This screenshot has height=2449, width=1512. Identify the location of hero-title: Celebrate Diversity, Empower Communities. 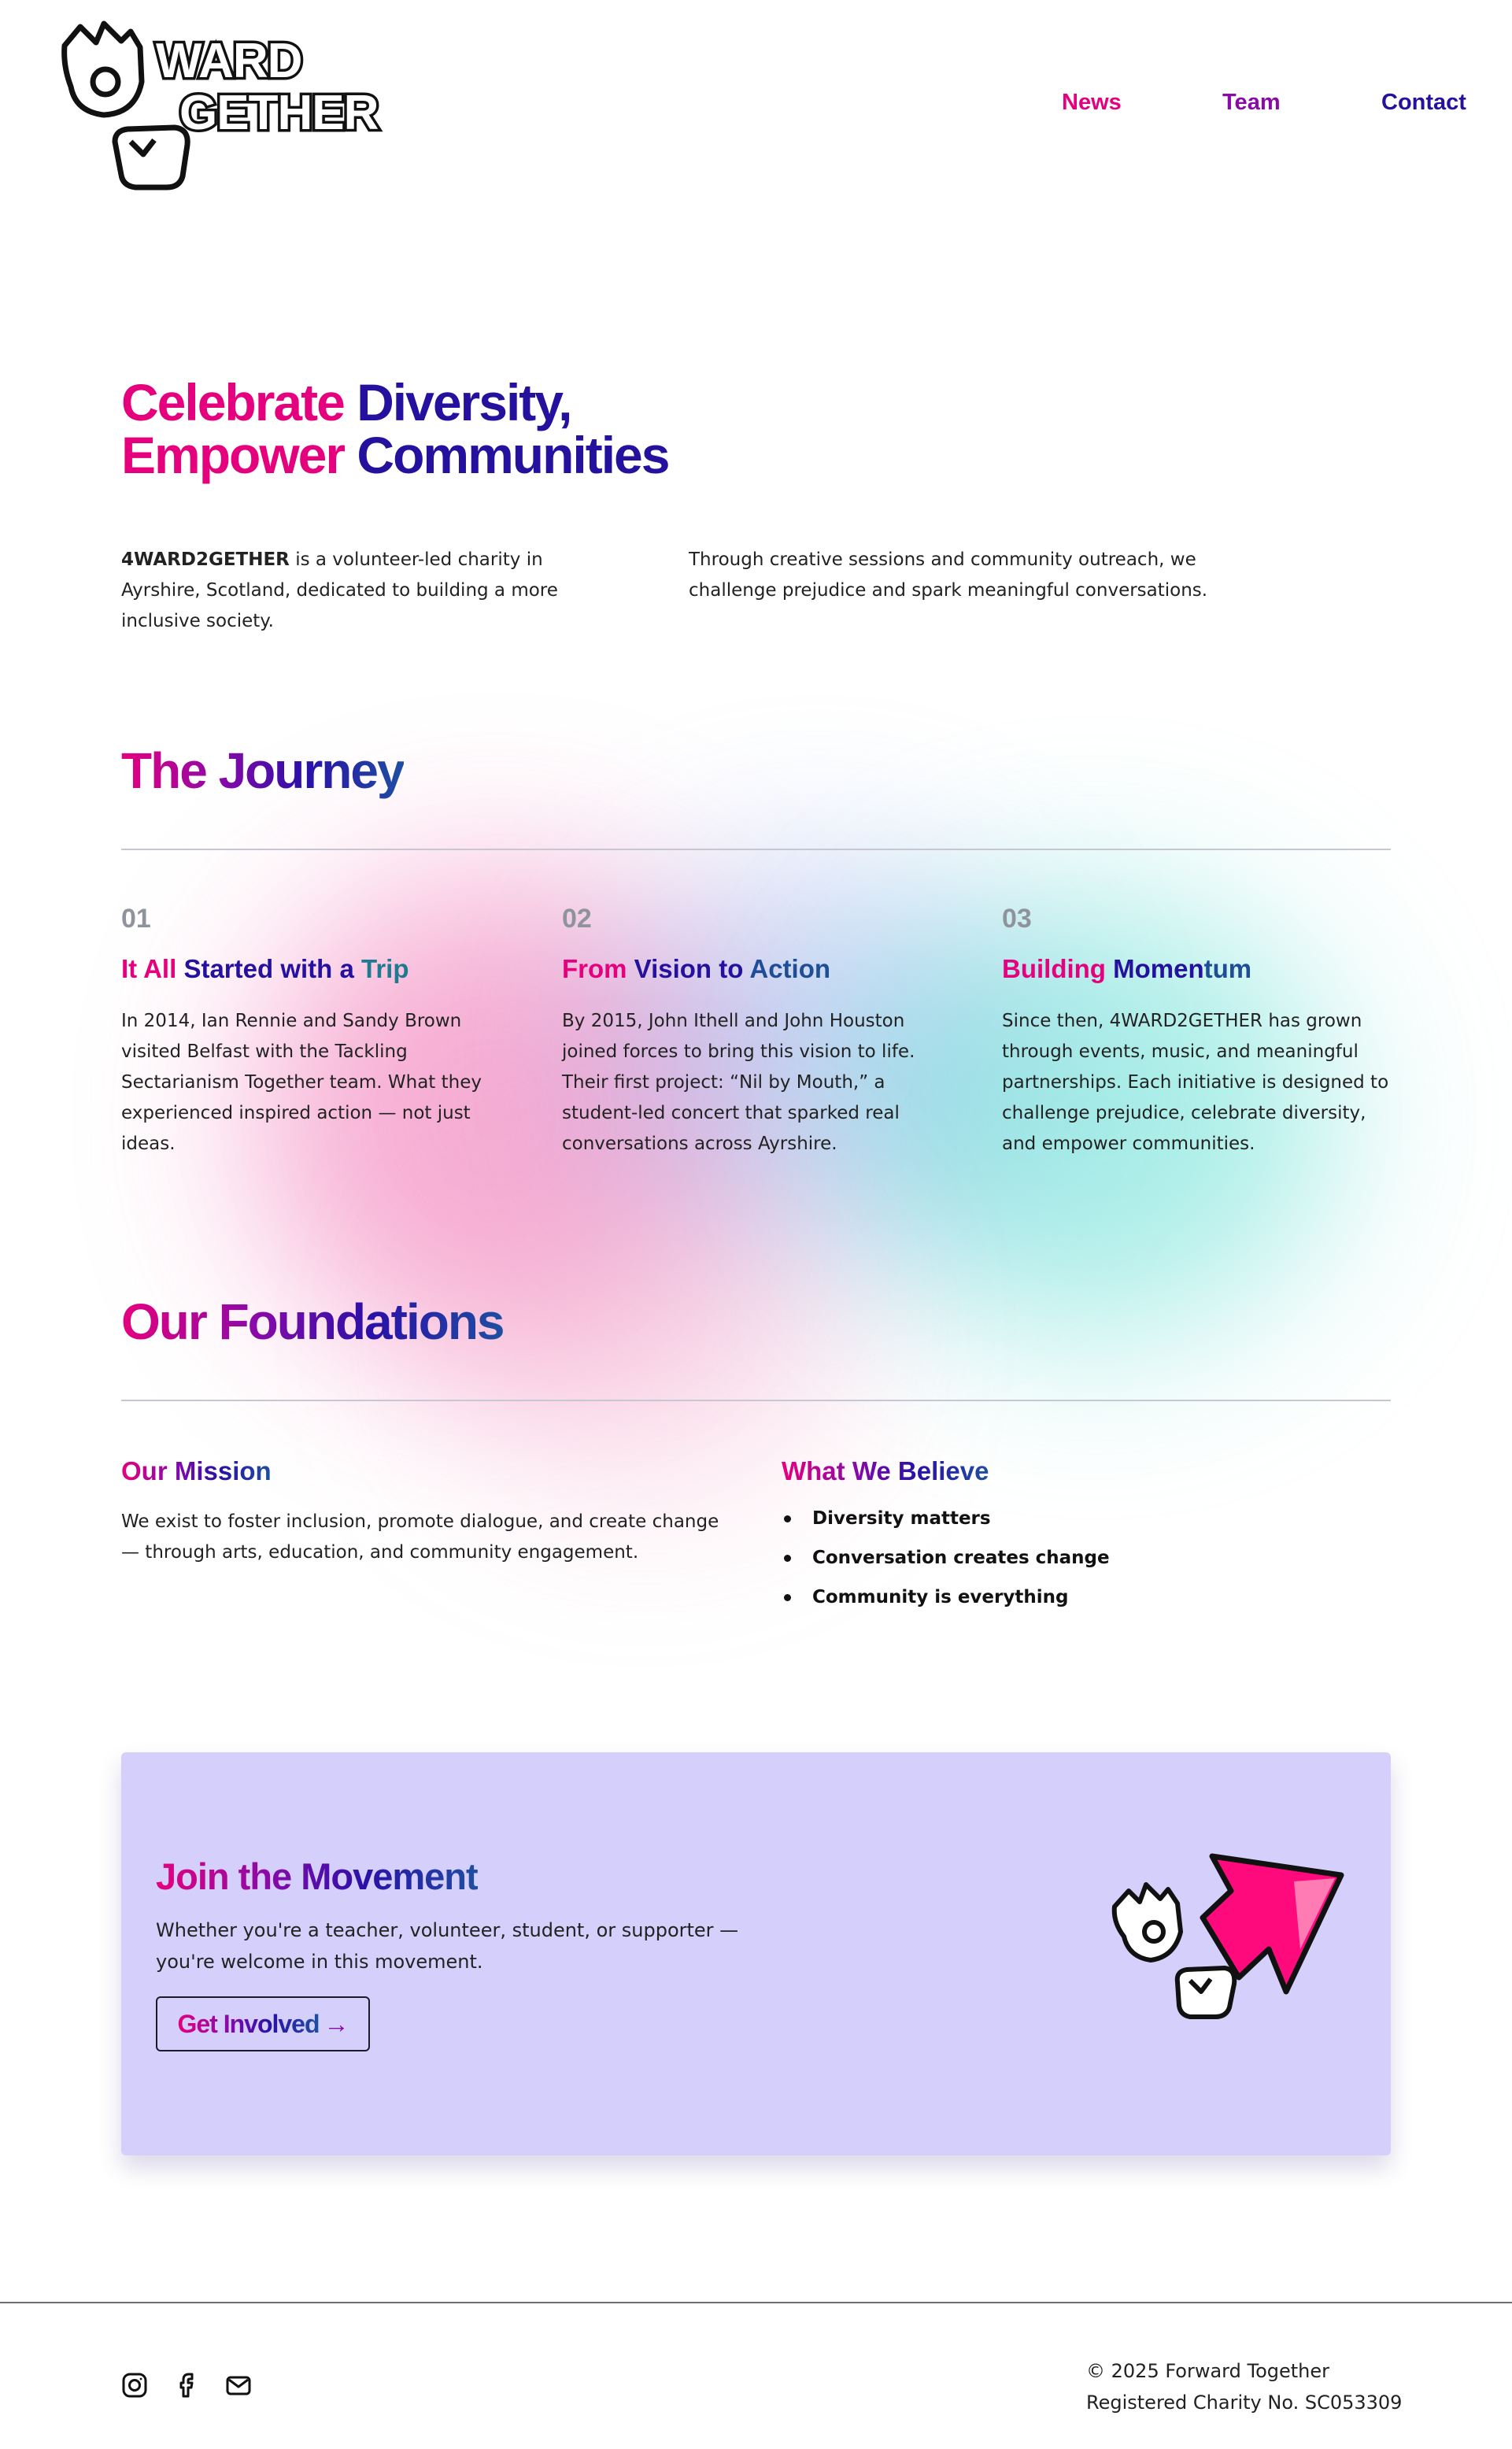
(395, 428).